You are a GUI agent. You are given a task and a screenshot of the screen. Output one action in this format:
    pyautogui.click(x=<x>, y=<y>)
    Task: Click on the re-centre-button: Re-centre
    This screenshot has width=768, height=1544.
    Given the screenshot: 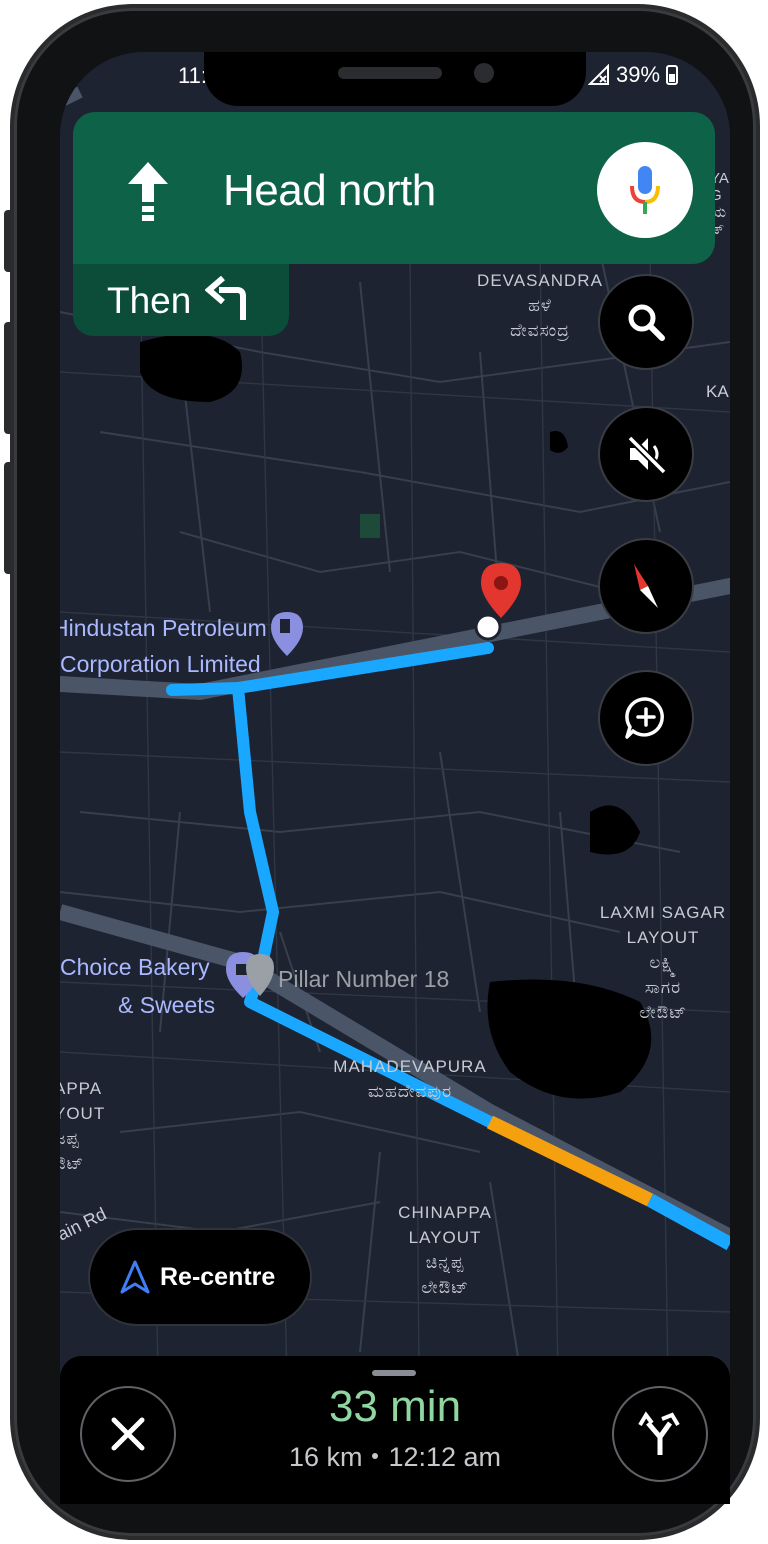 What is the action you would take?
    pyautogui.click(x=200, y=1277)
    